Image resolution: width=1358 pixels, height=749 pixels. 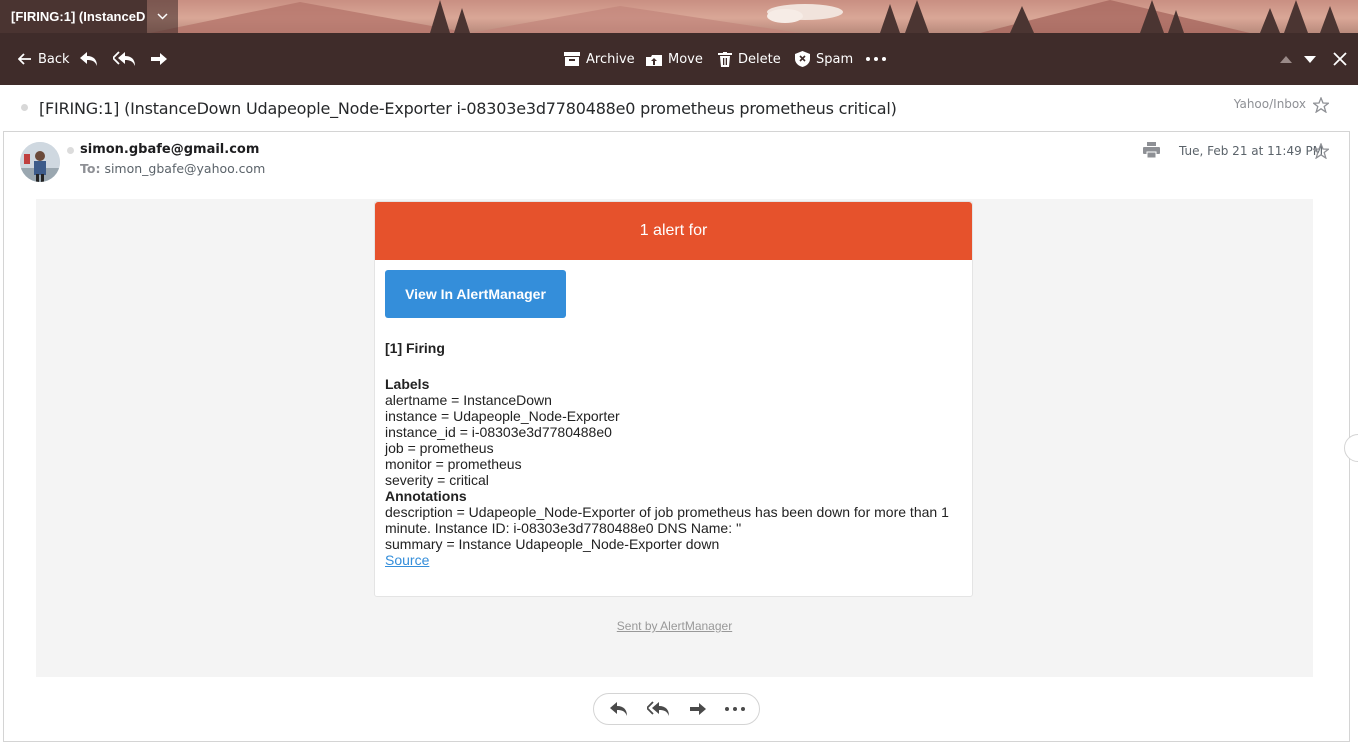 I want to click on recipient-line: To: simon_gbafe@yahoo.com, so click(x=172, y=168).